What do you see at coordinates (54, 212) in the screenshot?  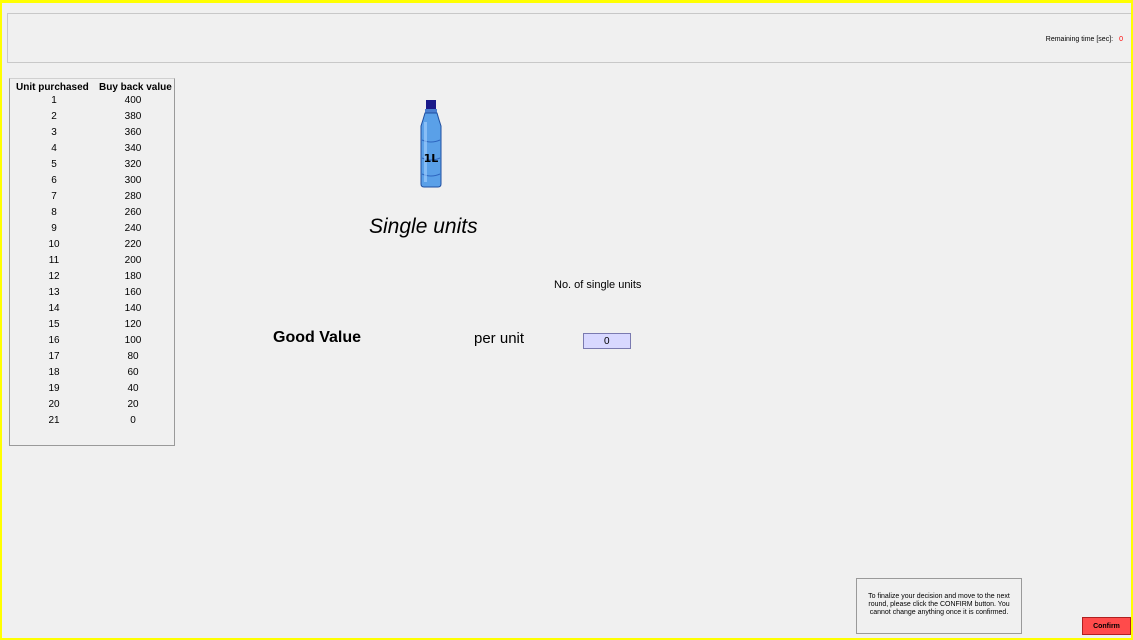 I see `unit-purchased-cell: 8` at bounding box center [54, 212].